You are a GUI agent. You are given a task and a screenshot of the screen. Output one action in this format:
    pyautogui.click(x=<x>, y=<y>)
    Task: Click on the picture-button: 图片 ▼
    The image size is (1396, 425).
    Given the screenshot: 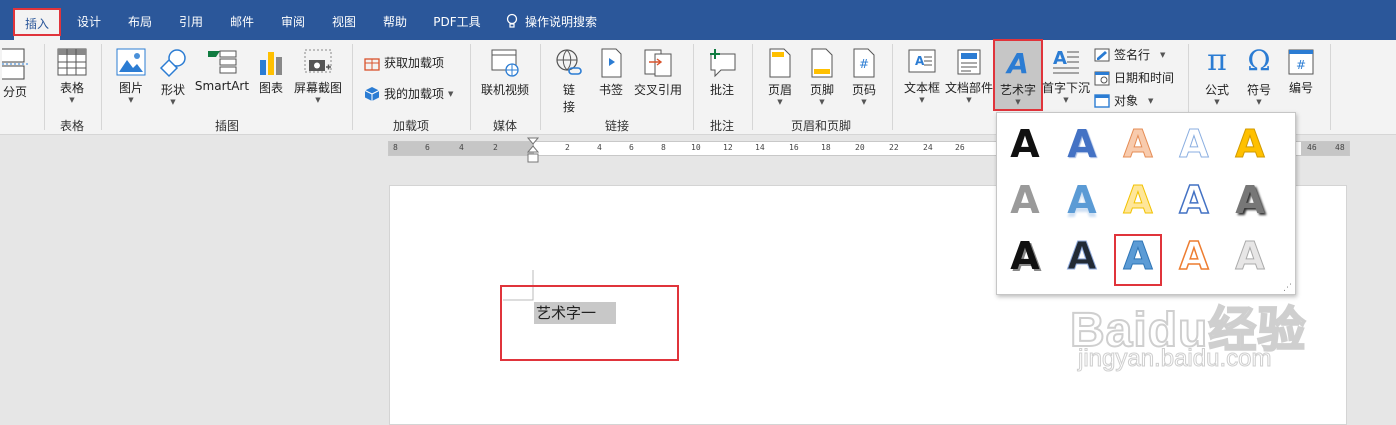 What is the action you would take?
    pyautogui.click(x=131, y=76)
    